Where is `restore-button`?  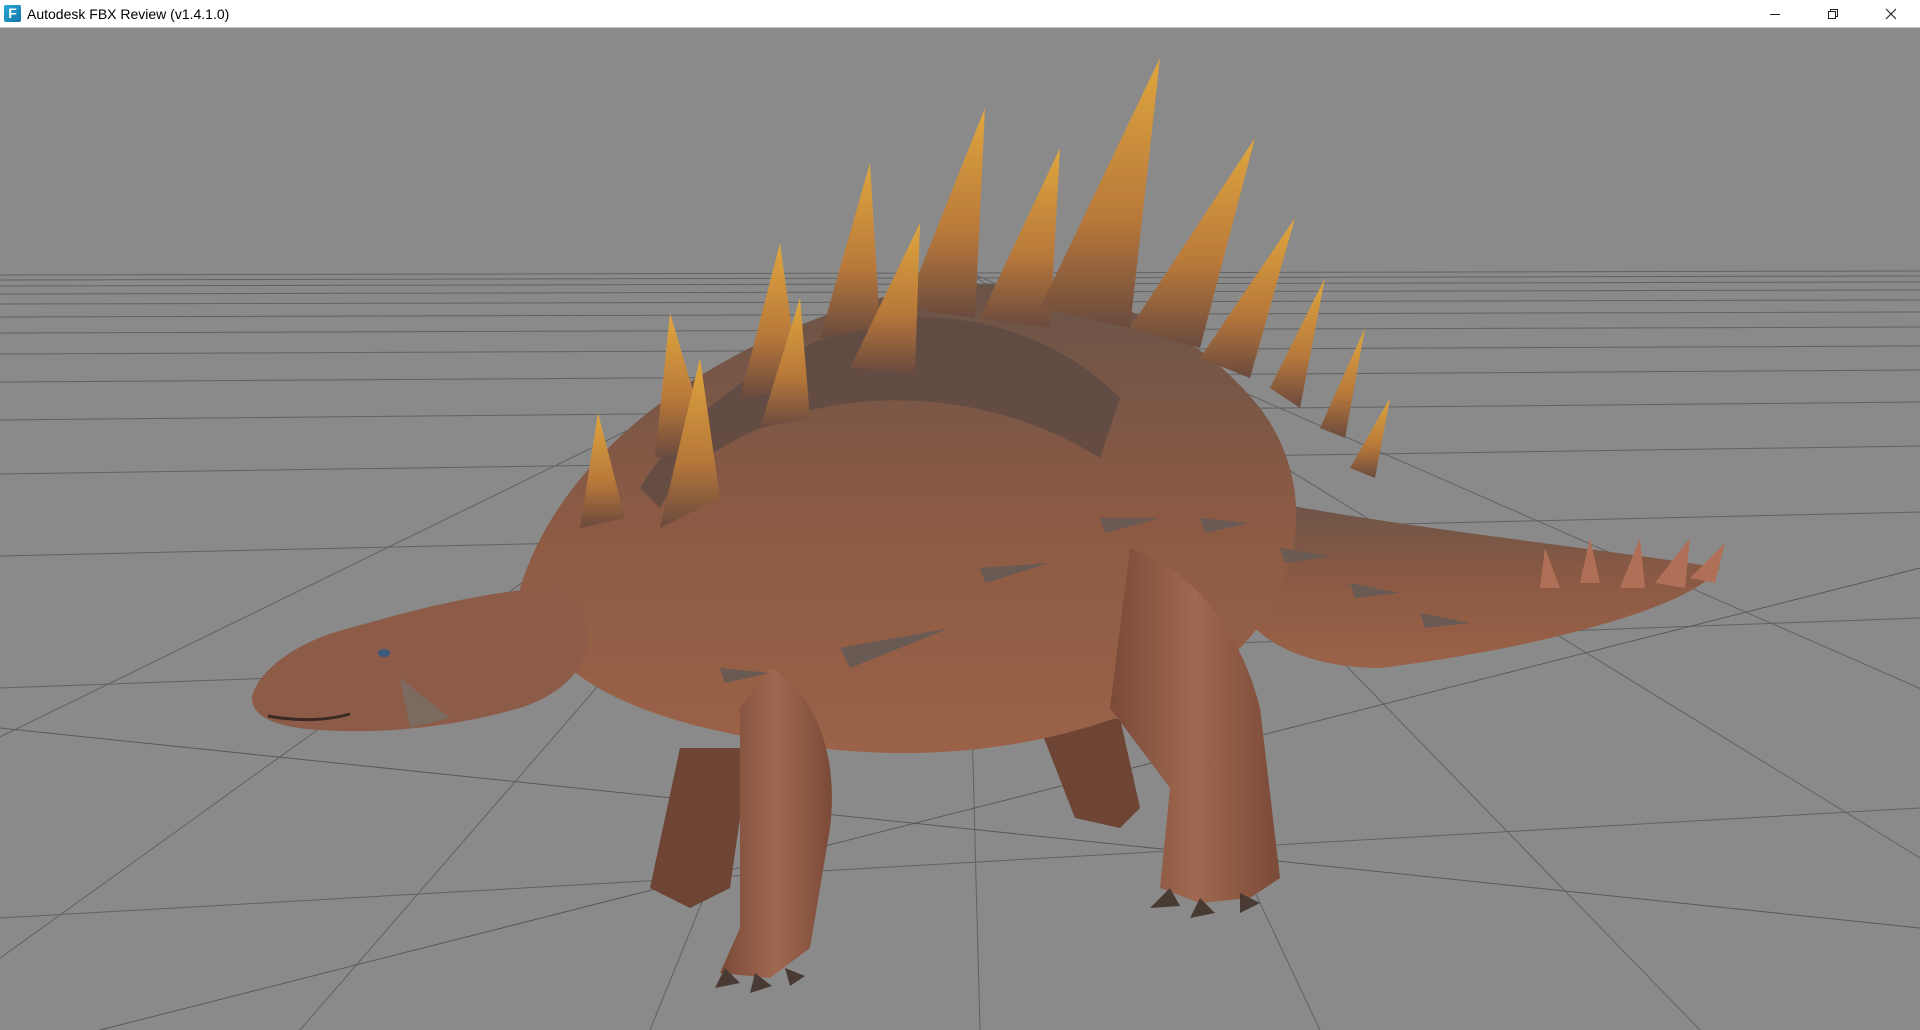
restore-button is located at coordinates (1833, 14).